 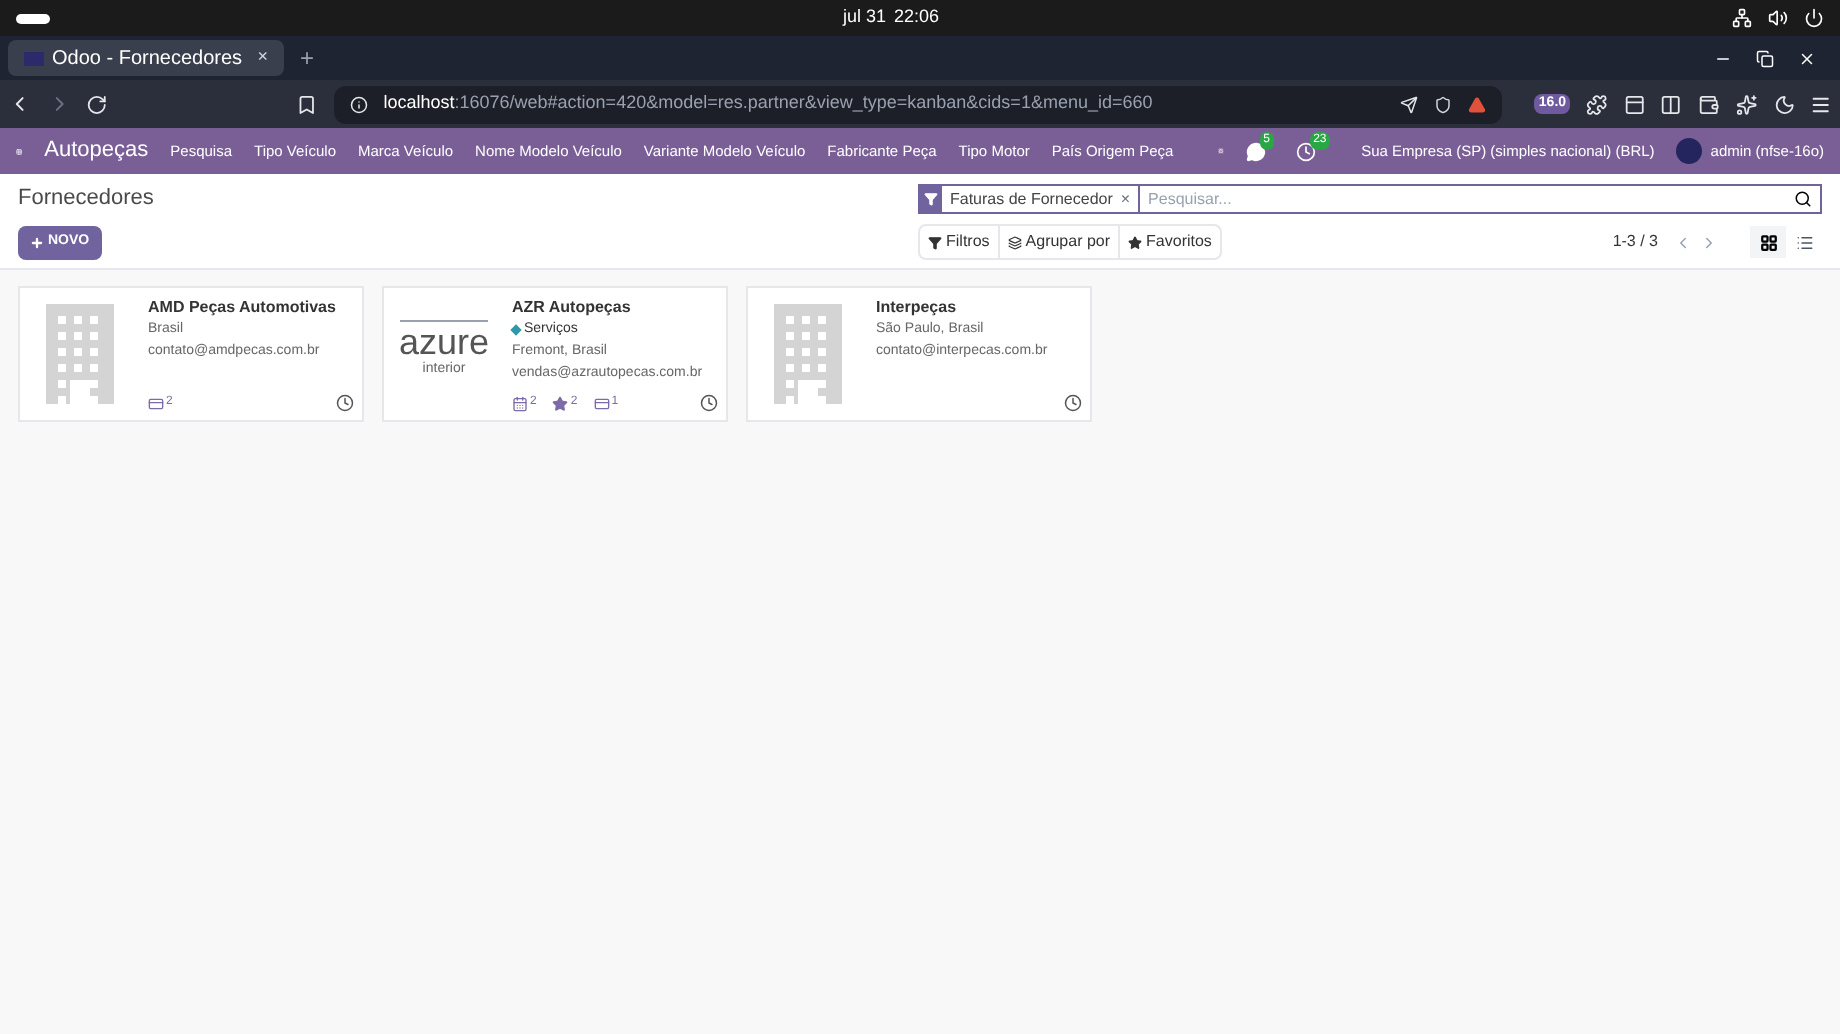 I want to click on menu-icon, so click(x=1821, y=104).